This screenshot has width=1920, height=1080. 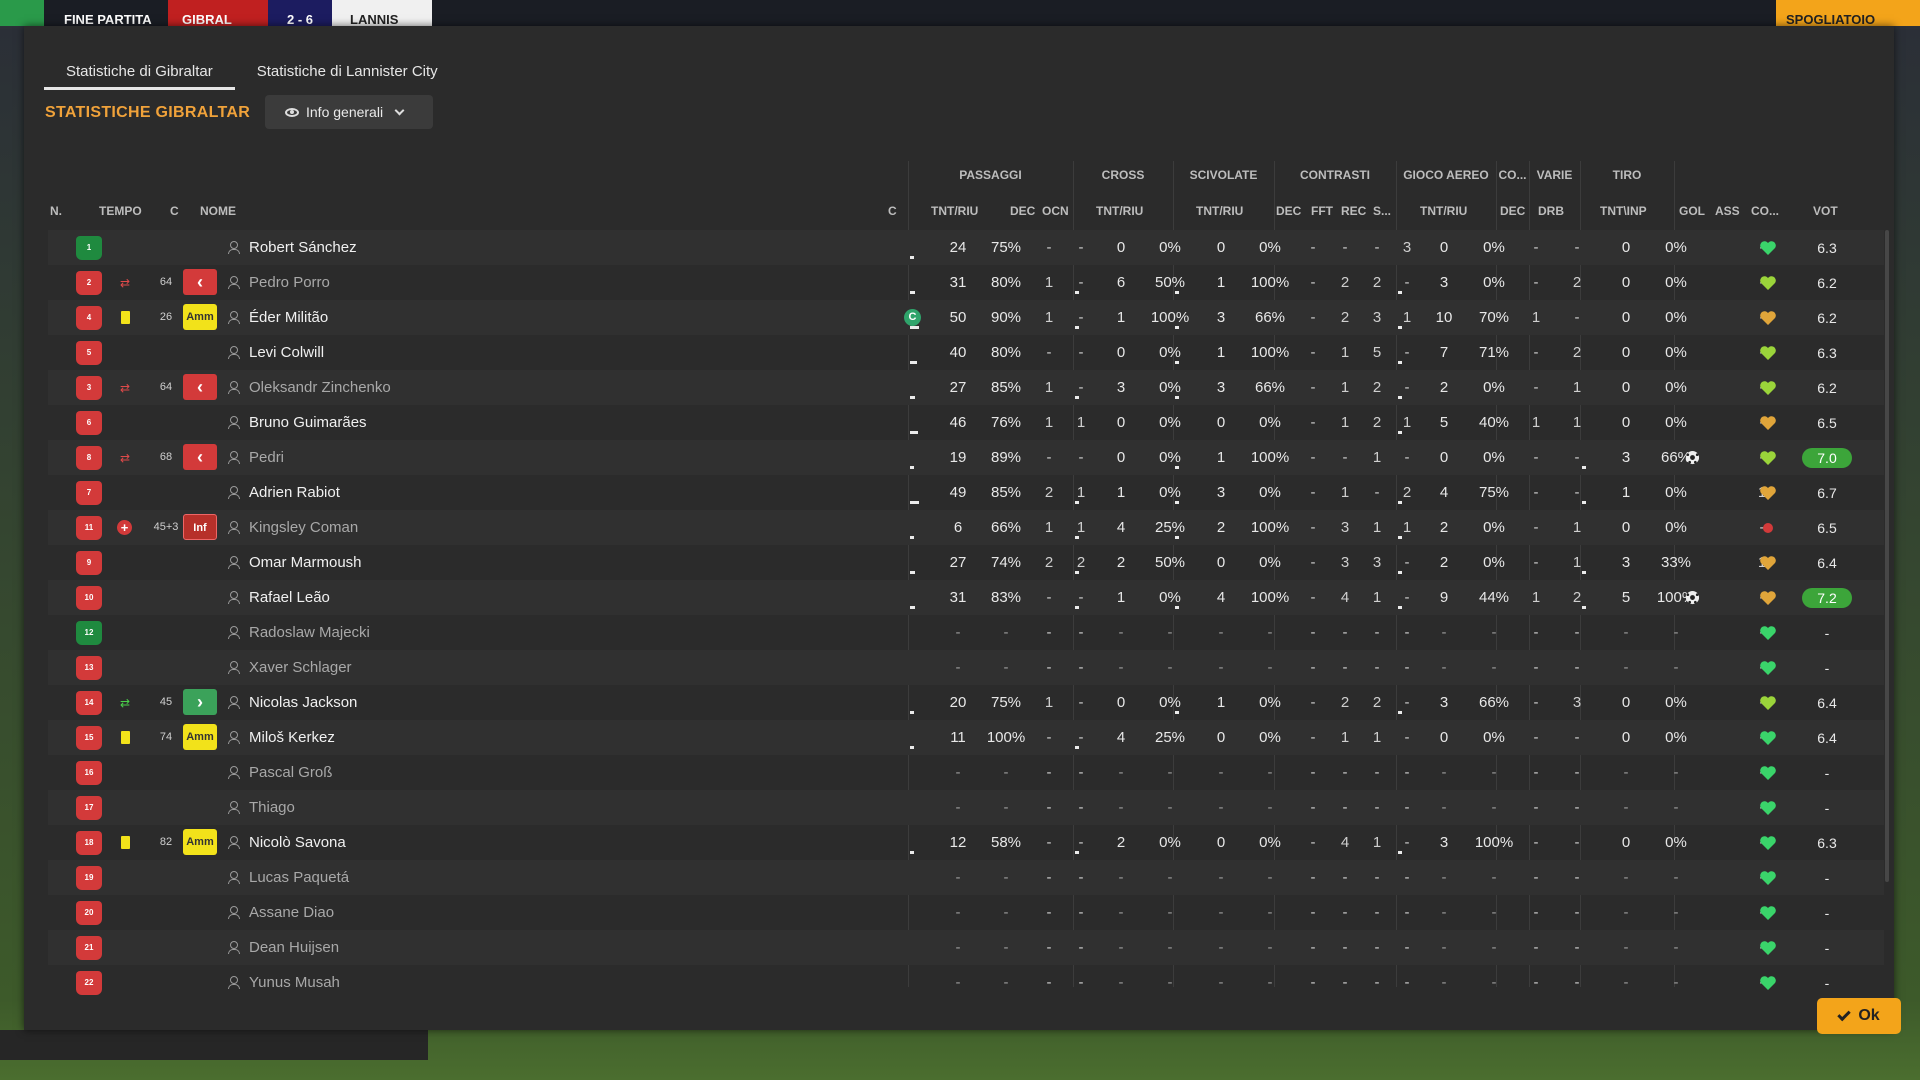 I want to click on table-row: 13Xaver Schlager--------------------, so click(x=966, y=667).